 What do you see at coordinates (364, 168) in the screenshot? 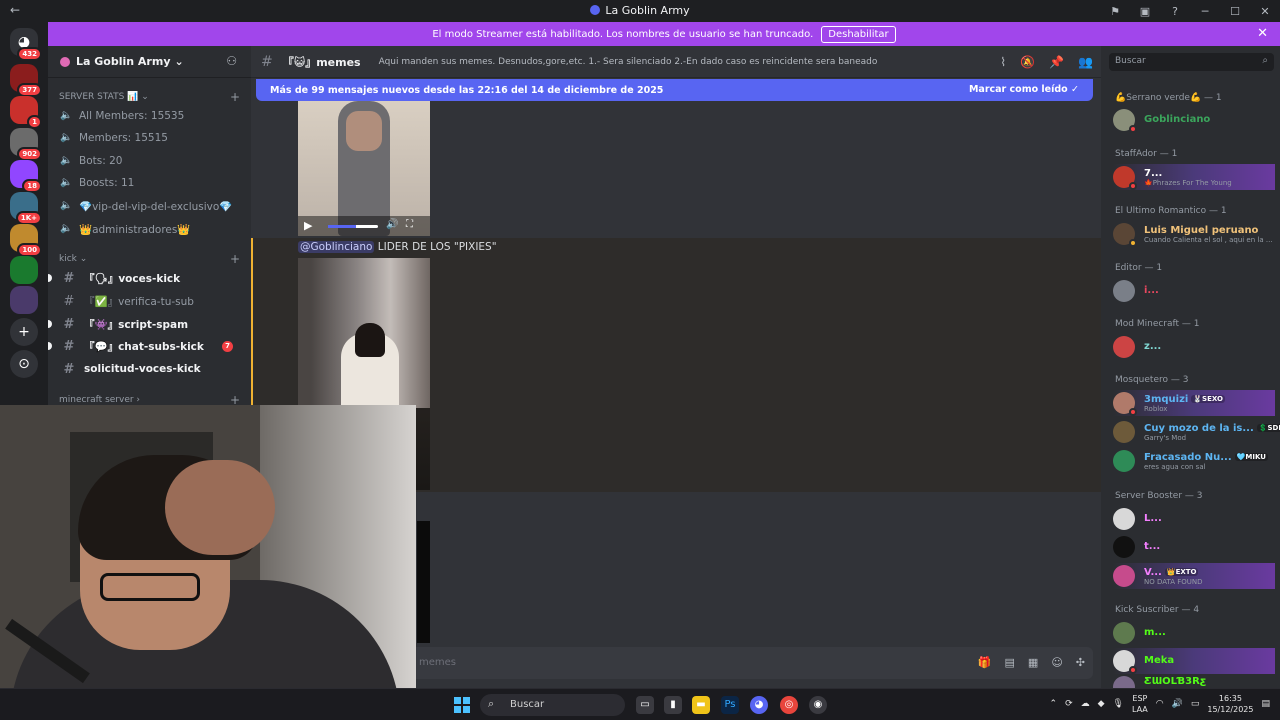
I see `video-attachment: ▶ 🔊 ⛶` at bounding box center [364, 168].